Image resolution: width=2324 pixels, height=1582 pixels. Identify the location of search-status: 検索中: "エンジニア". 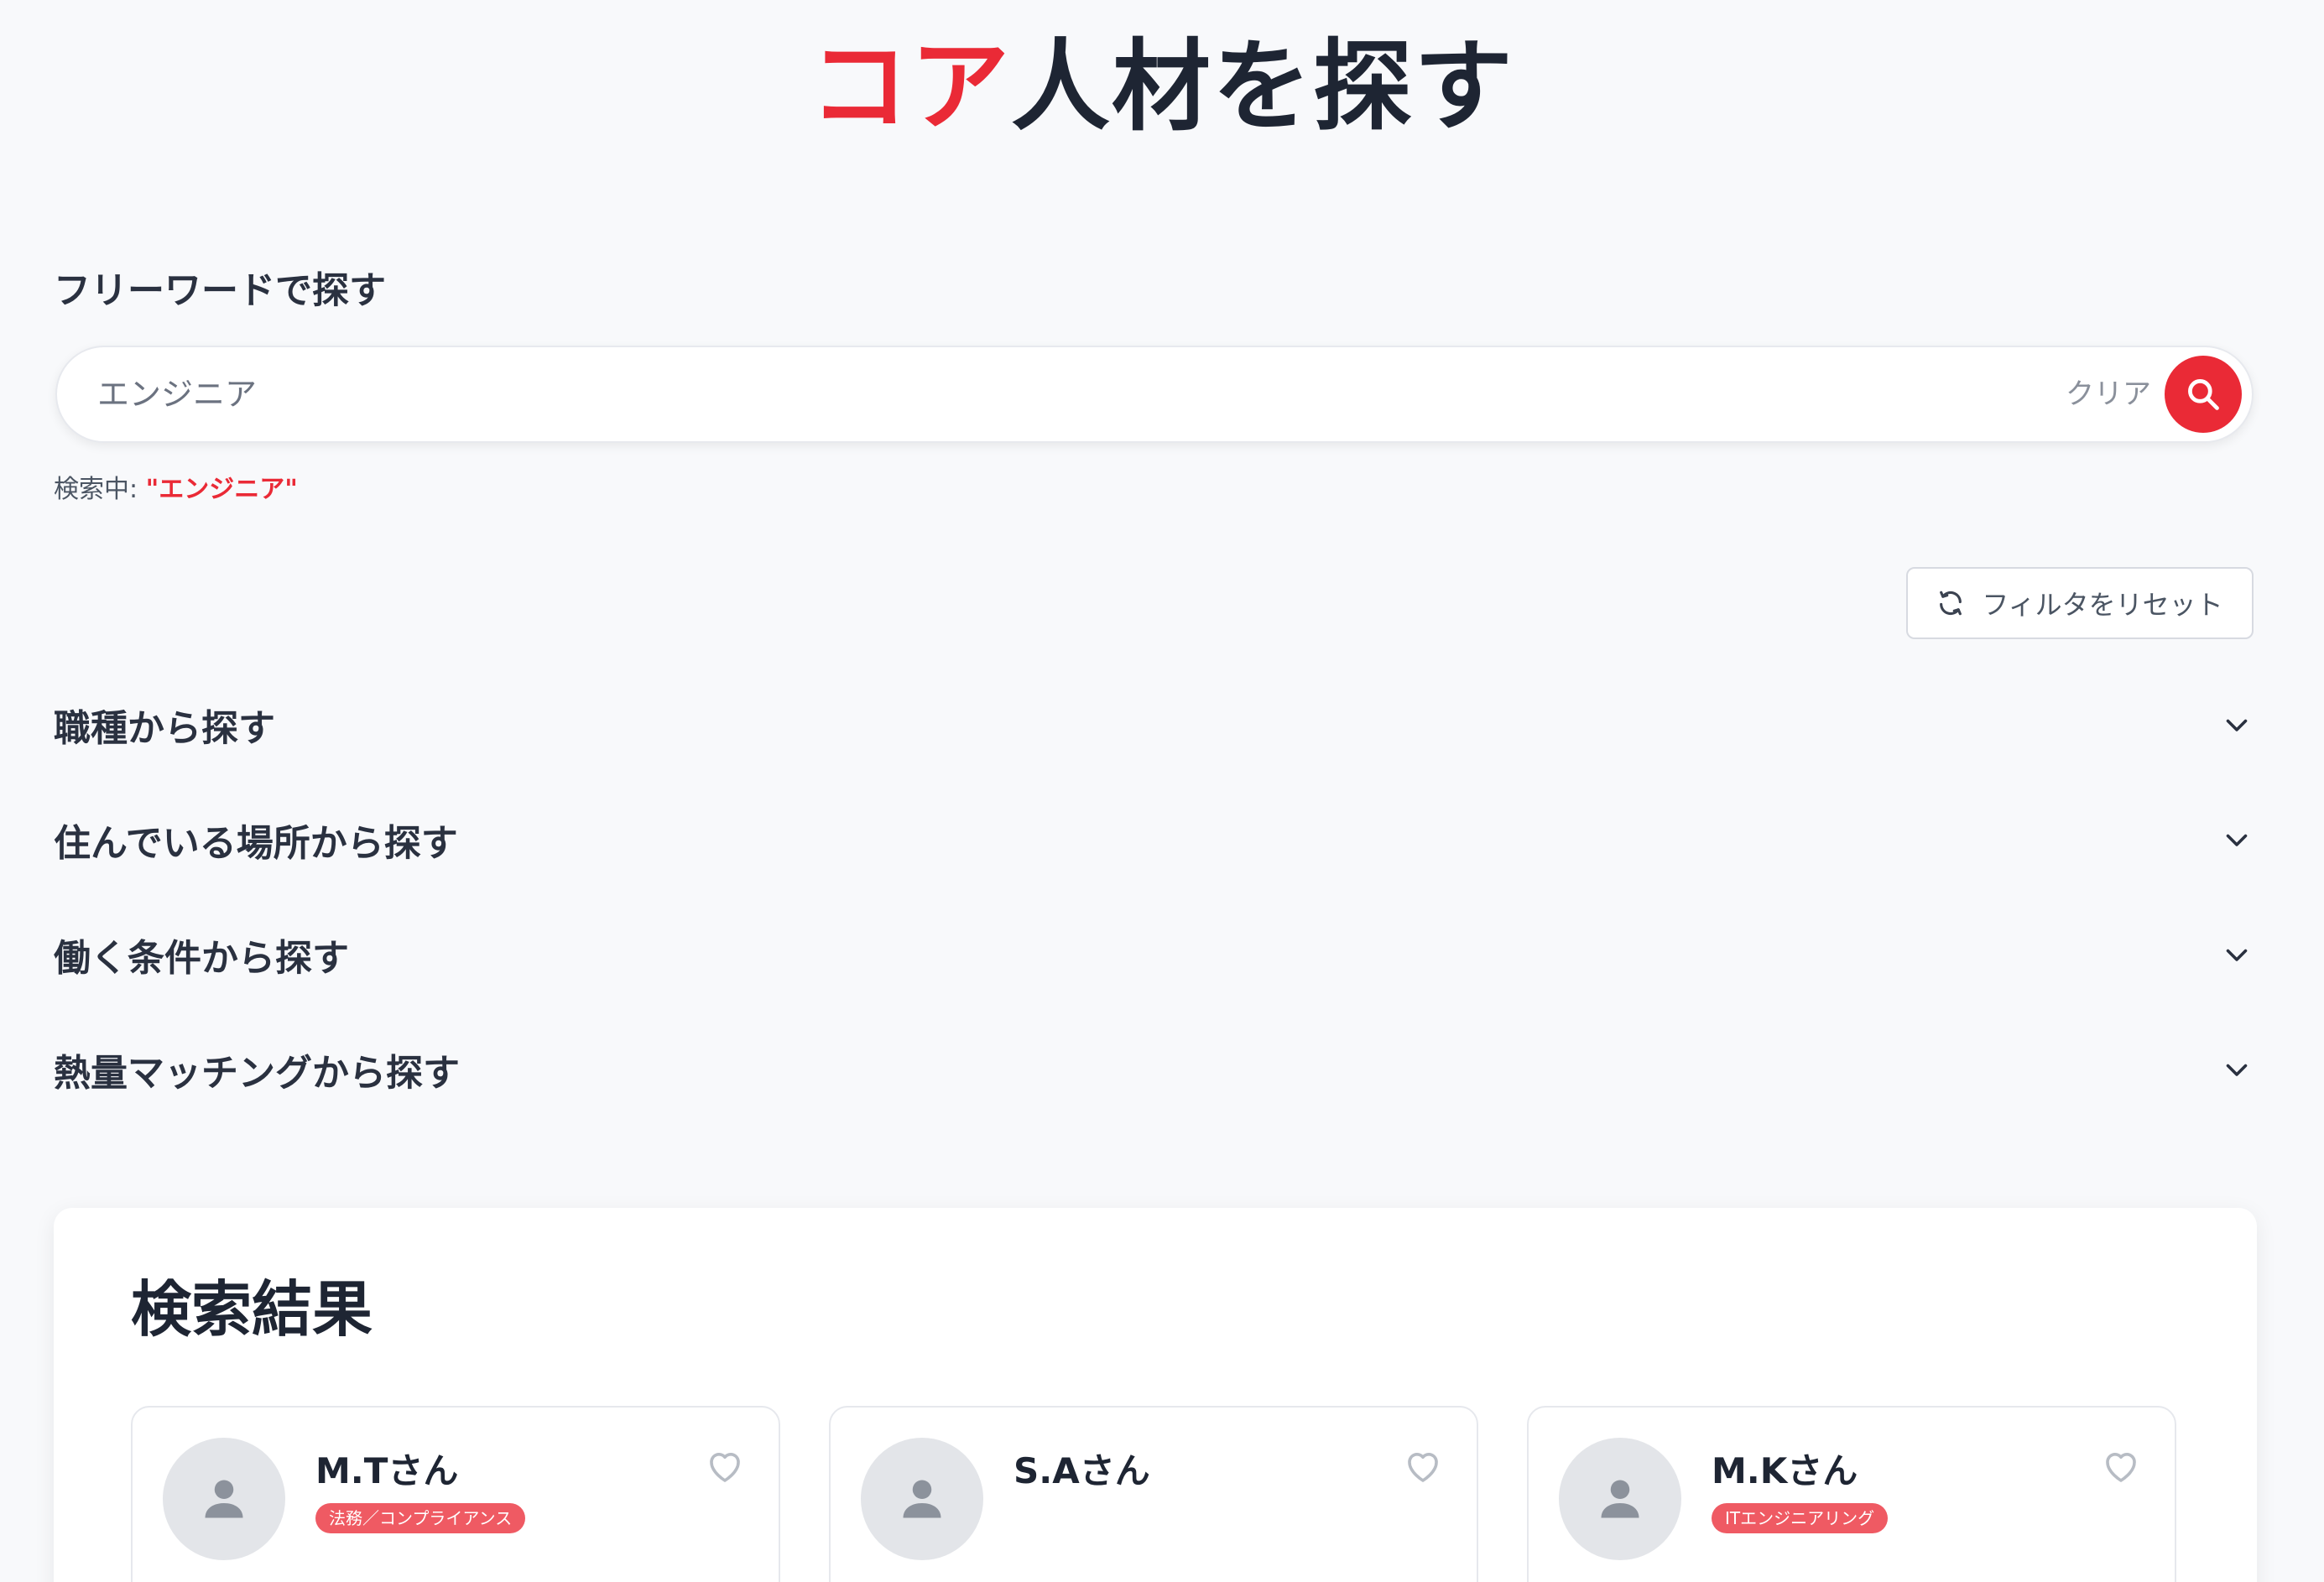
(176, 486).